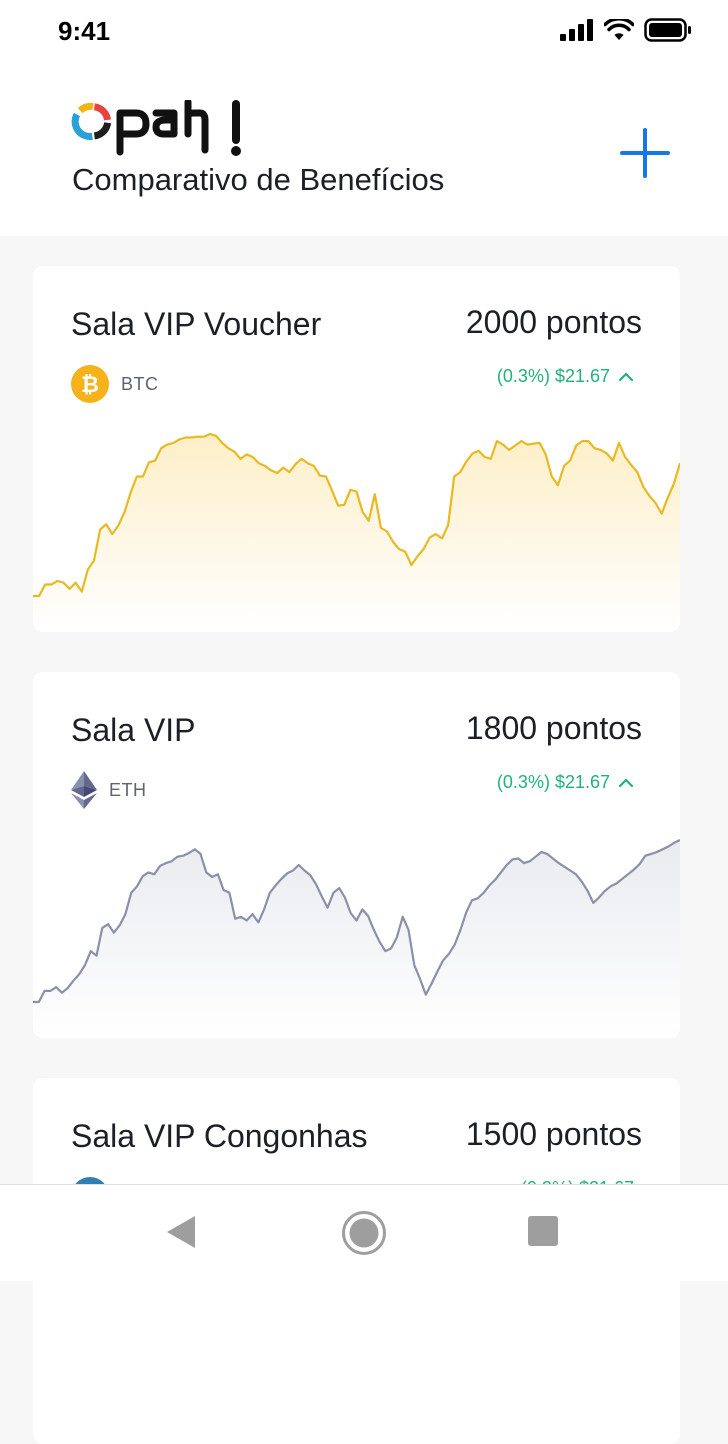  Describe the element at coordinates (543, 1231) in the screenshot. I see `recent-apps-icon` at that location.